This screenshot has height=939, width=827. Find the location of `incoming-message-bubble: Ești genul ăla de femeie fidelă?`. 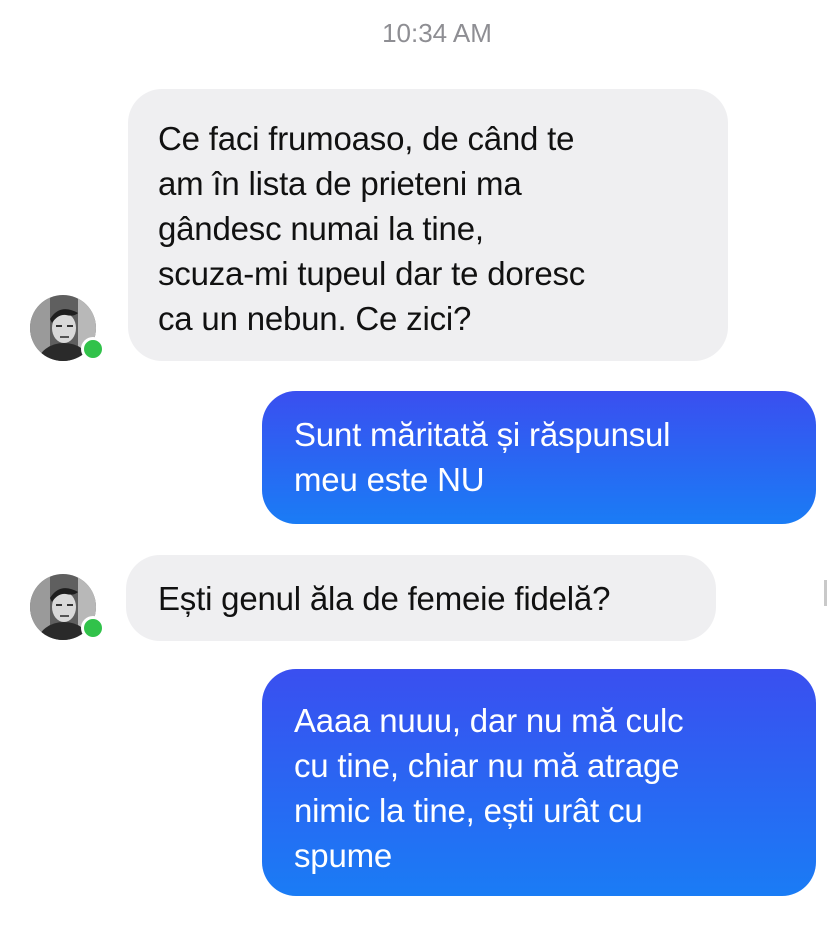

incoming-message-bubble: Ești genul ăla de femeie fidelă? is located at coordinates (421, 598).